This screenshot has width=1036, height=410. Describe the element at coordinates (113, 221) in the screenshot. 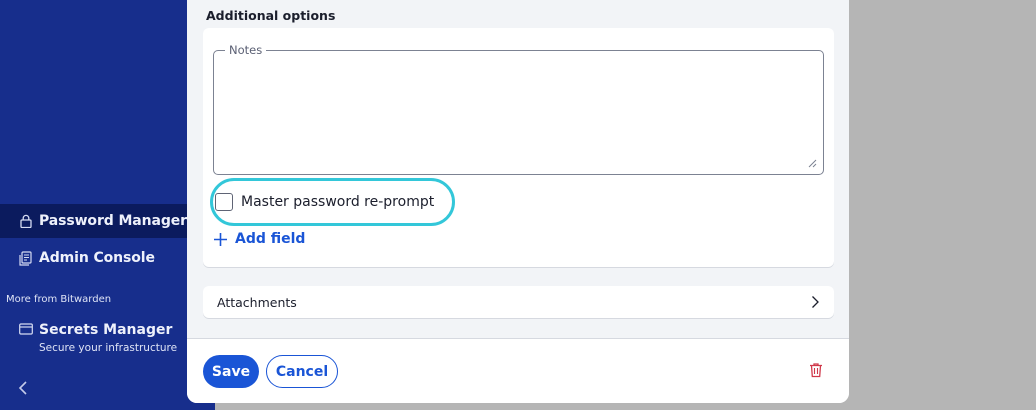

I see `sidebar-item-label: Password Manager` at that location.